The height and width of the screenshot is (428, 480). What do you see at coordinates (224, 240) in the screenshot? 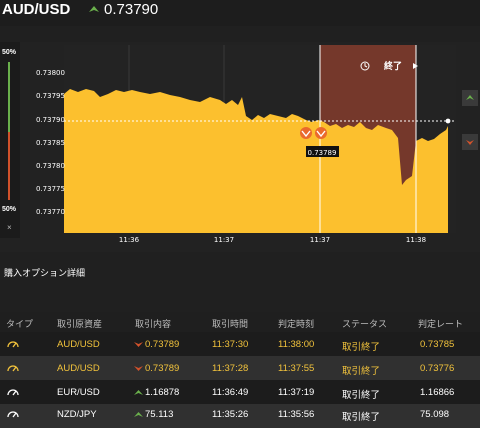
I see `x-tick-1: 11:37` at bounding box center [224, 240].